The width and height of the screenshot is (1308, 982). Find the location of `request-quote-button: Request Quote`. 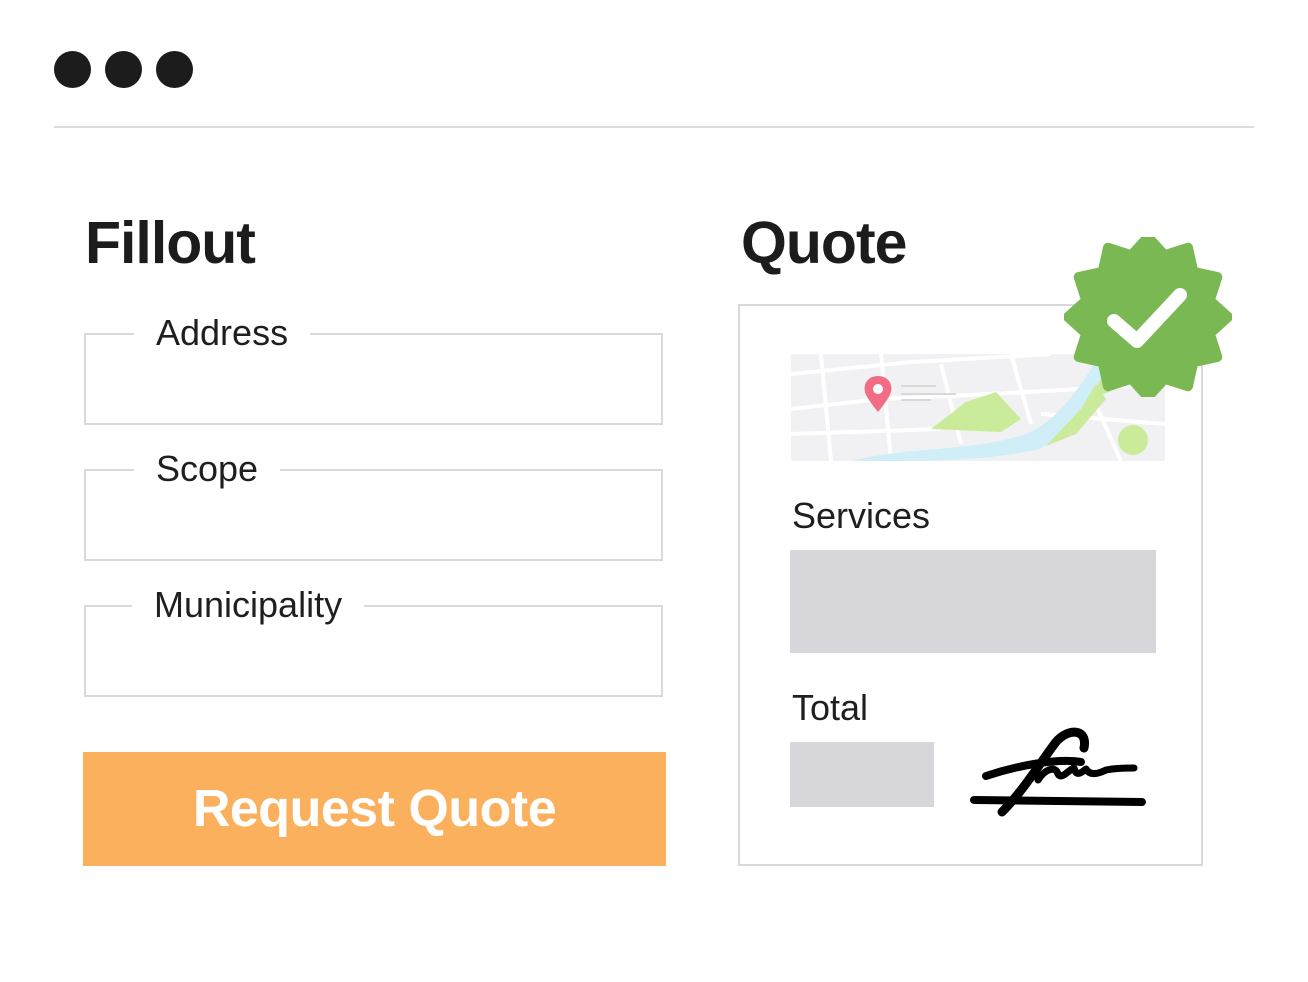

request-quote-button: Request Quote is located at coordinates (374, 809).